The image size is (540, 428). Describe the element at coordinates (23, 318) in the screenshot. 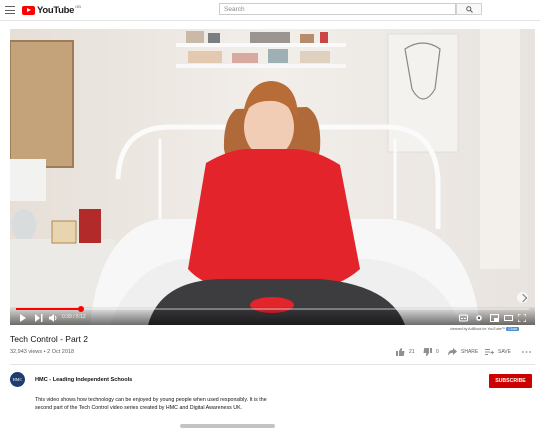

I see `play-icon` at that location.